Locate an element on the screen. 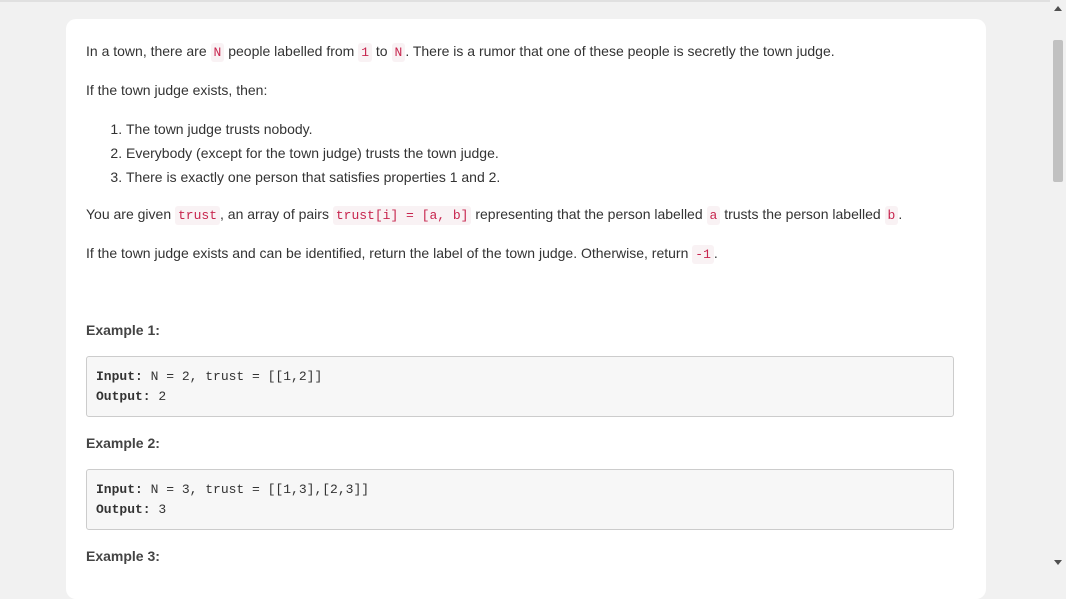 Image resolution: width=1066 pixels, height=599 pixels. given-text: , an array of pairs is located at coordinates (276, 214).